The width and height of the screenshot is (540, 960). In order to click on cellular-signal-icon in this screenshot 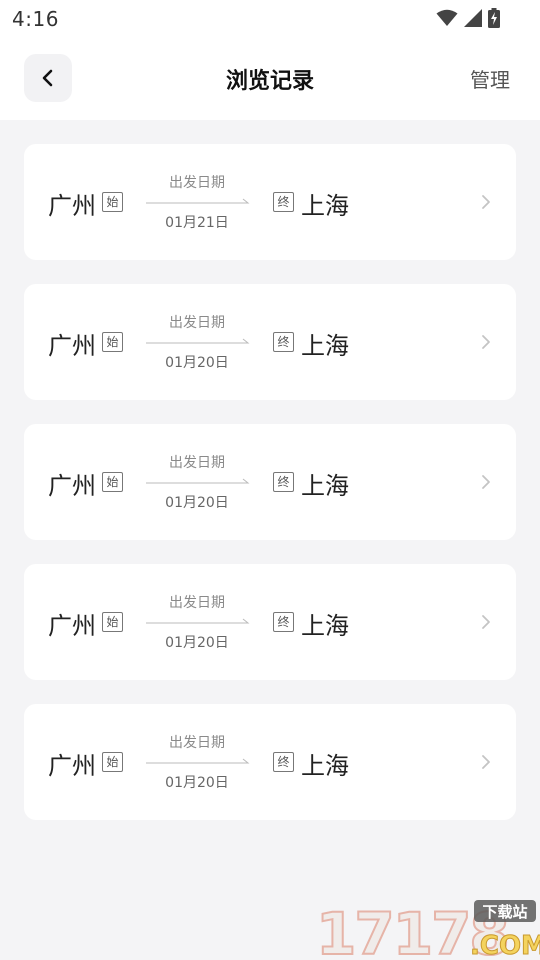, I will do `click(473, 18)`.